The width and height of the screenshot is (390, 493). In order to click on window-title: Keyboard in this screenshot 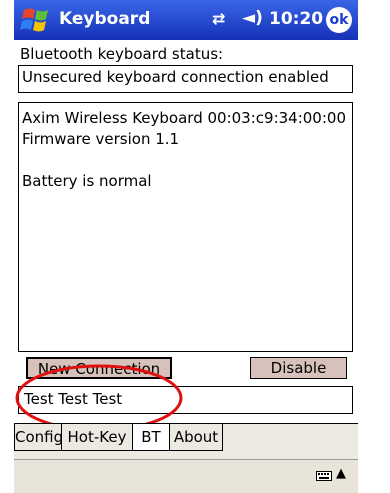, I will do `click(105, 19)`.